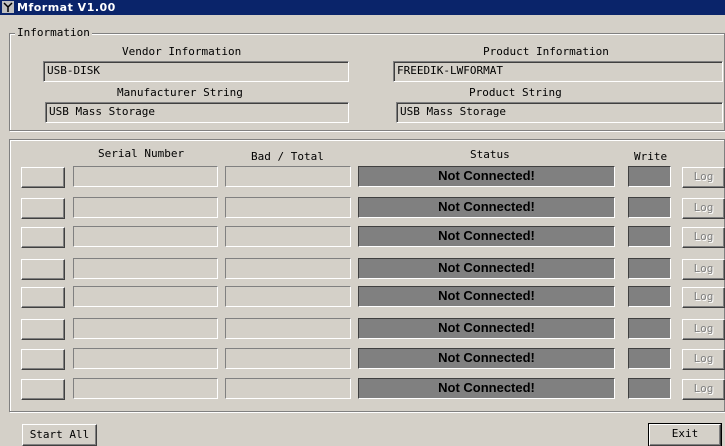 The image size is (725, 446). Describe the element at coordinates (66, 7) in the screenshot. I see `window-title: Mformat V1.00` at that location.